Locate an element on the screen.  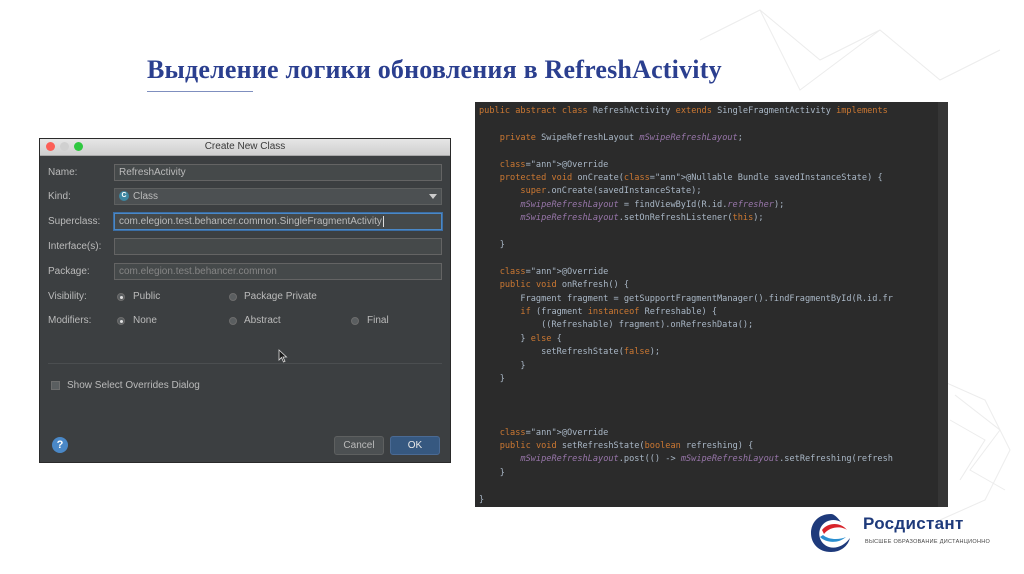
dialog-titlebar: Create New Class is located at coordinates (245, 147).